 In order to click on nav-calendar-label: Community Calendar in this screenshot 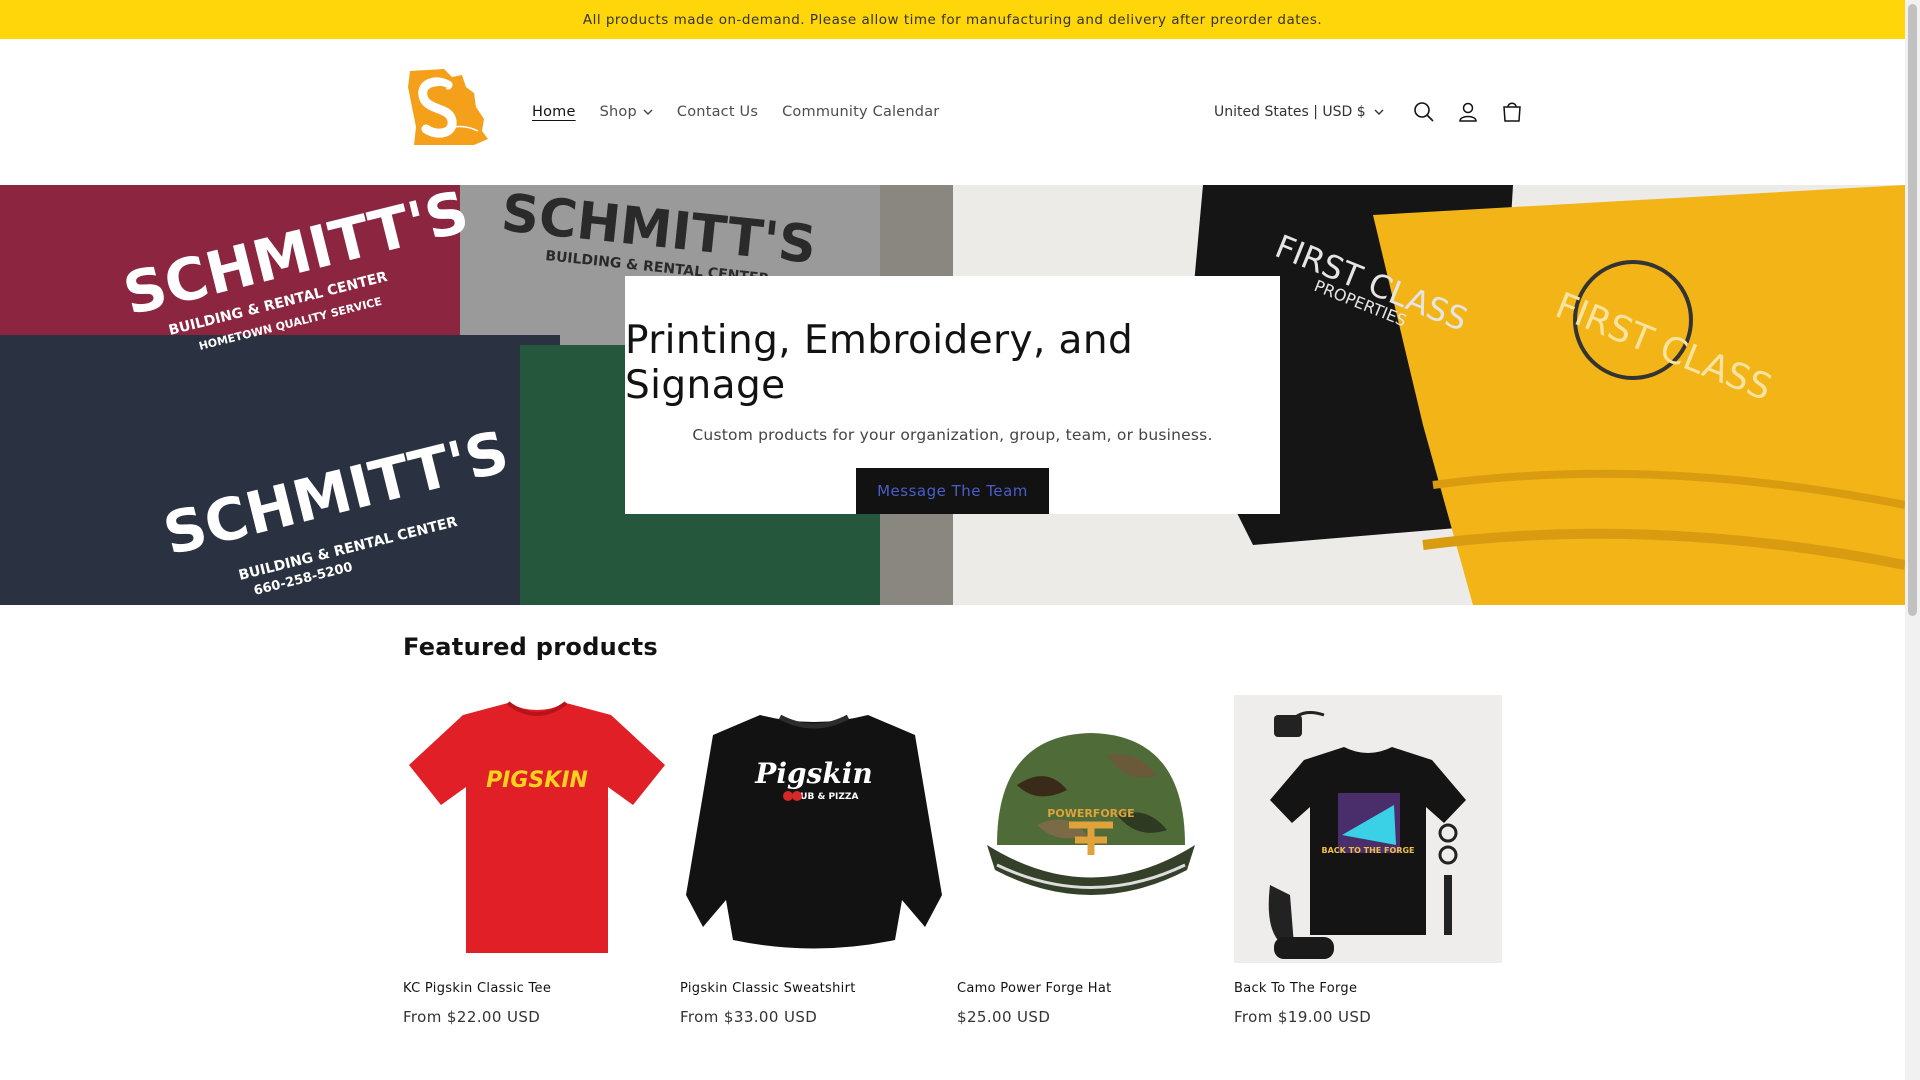, I will do `click(861, 112)`.